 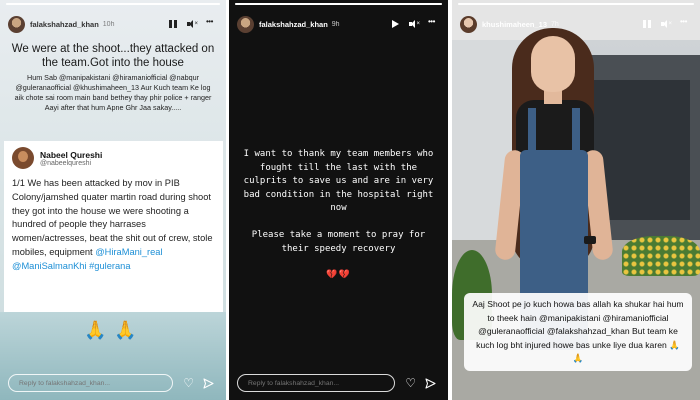 What do you see at coordinates (514, 24) in the screenshot?
I see `username: khushimaheen_13` at bounding box center [514, 24].